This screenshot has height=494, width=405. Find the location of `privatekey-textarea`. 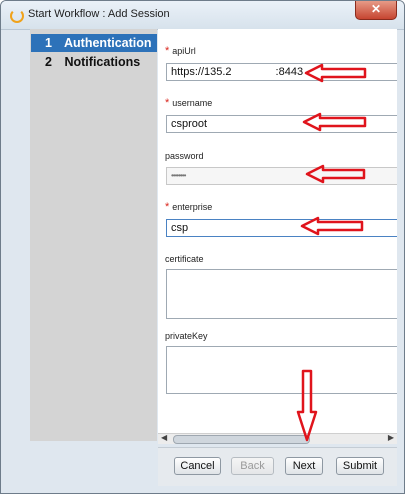

privatekey-textarea is located at coordinates (281, 370).